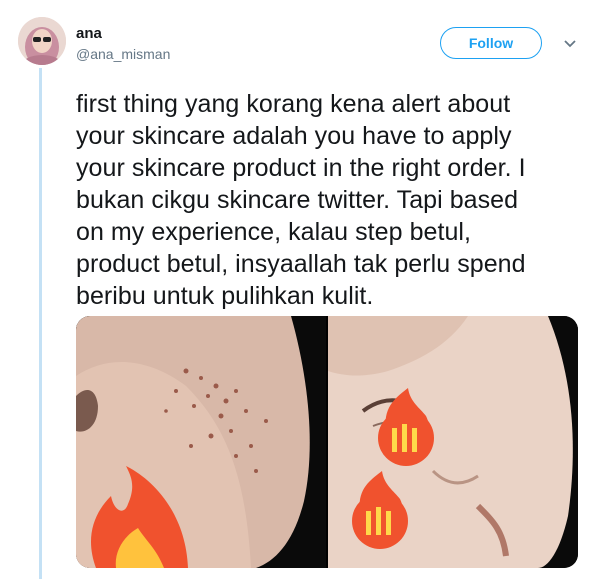 This screenshot has width=606, height=579. Describe the element at coordinates (89, 33) in the screenshot. I see `display-name: ana` at that location.